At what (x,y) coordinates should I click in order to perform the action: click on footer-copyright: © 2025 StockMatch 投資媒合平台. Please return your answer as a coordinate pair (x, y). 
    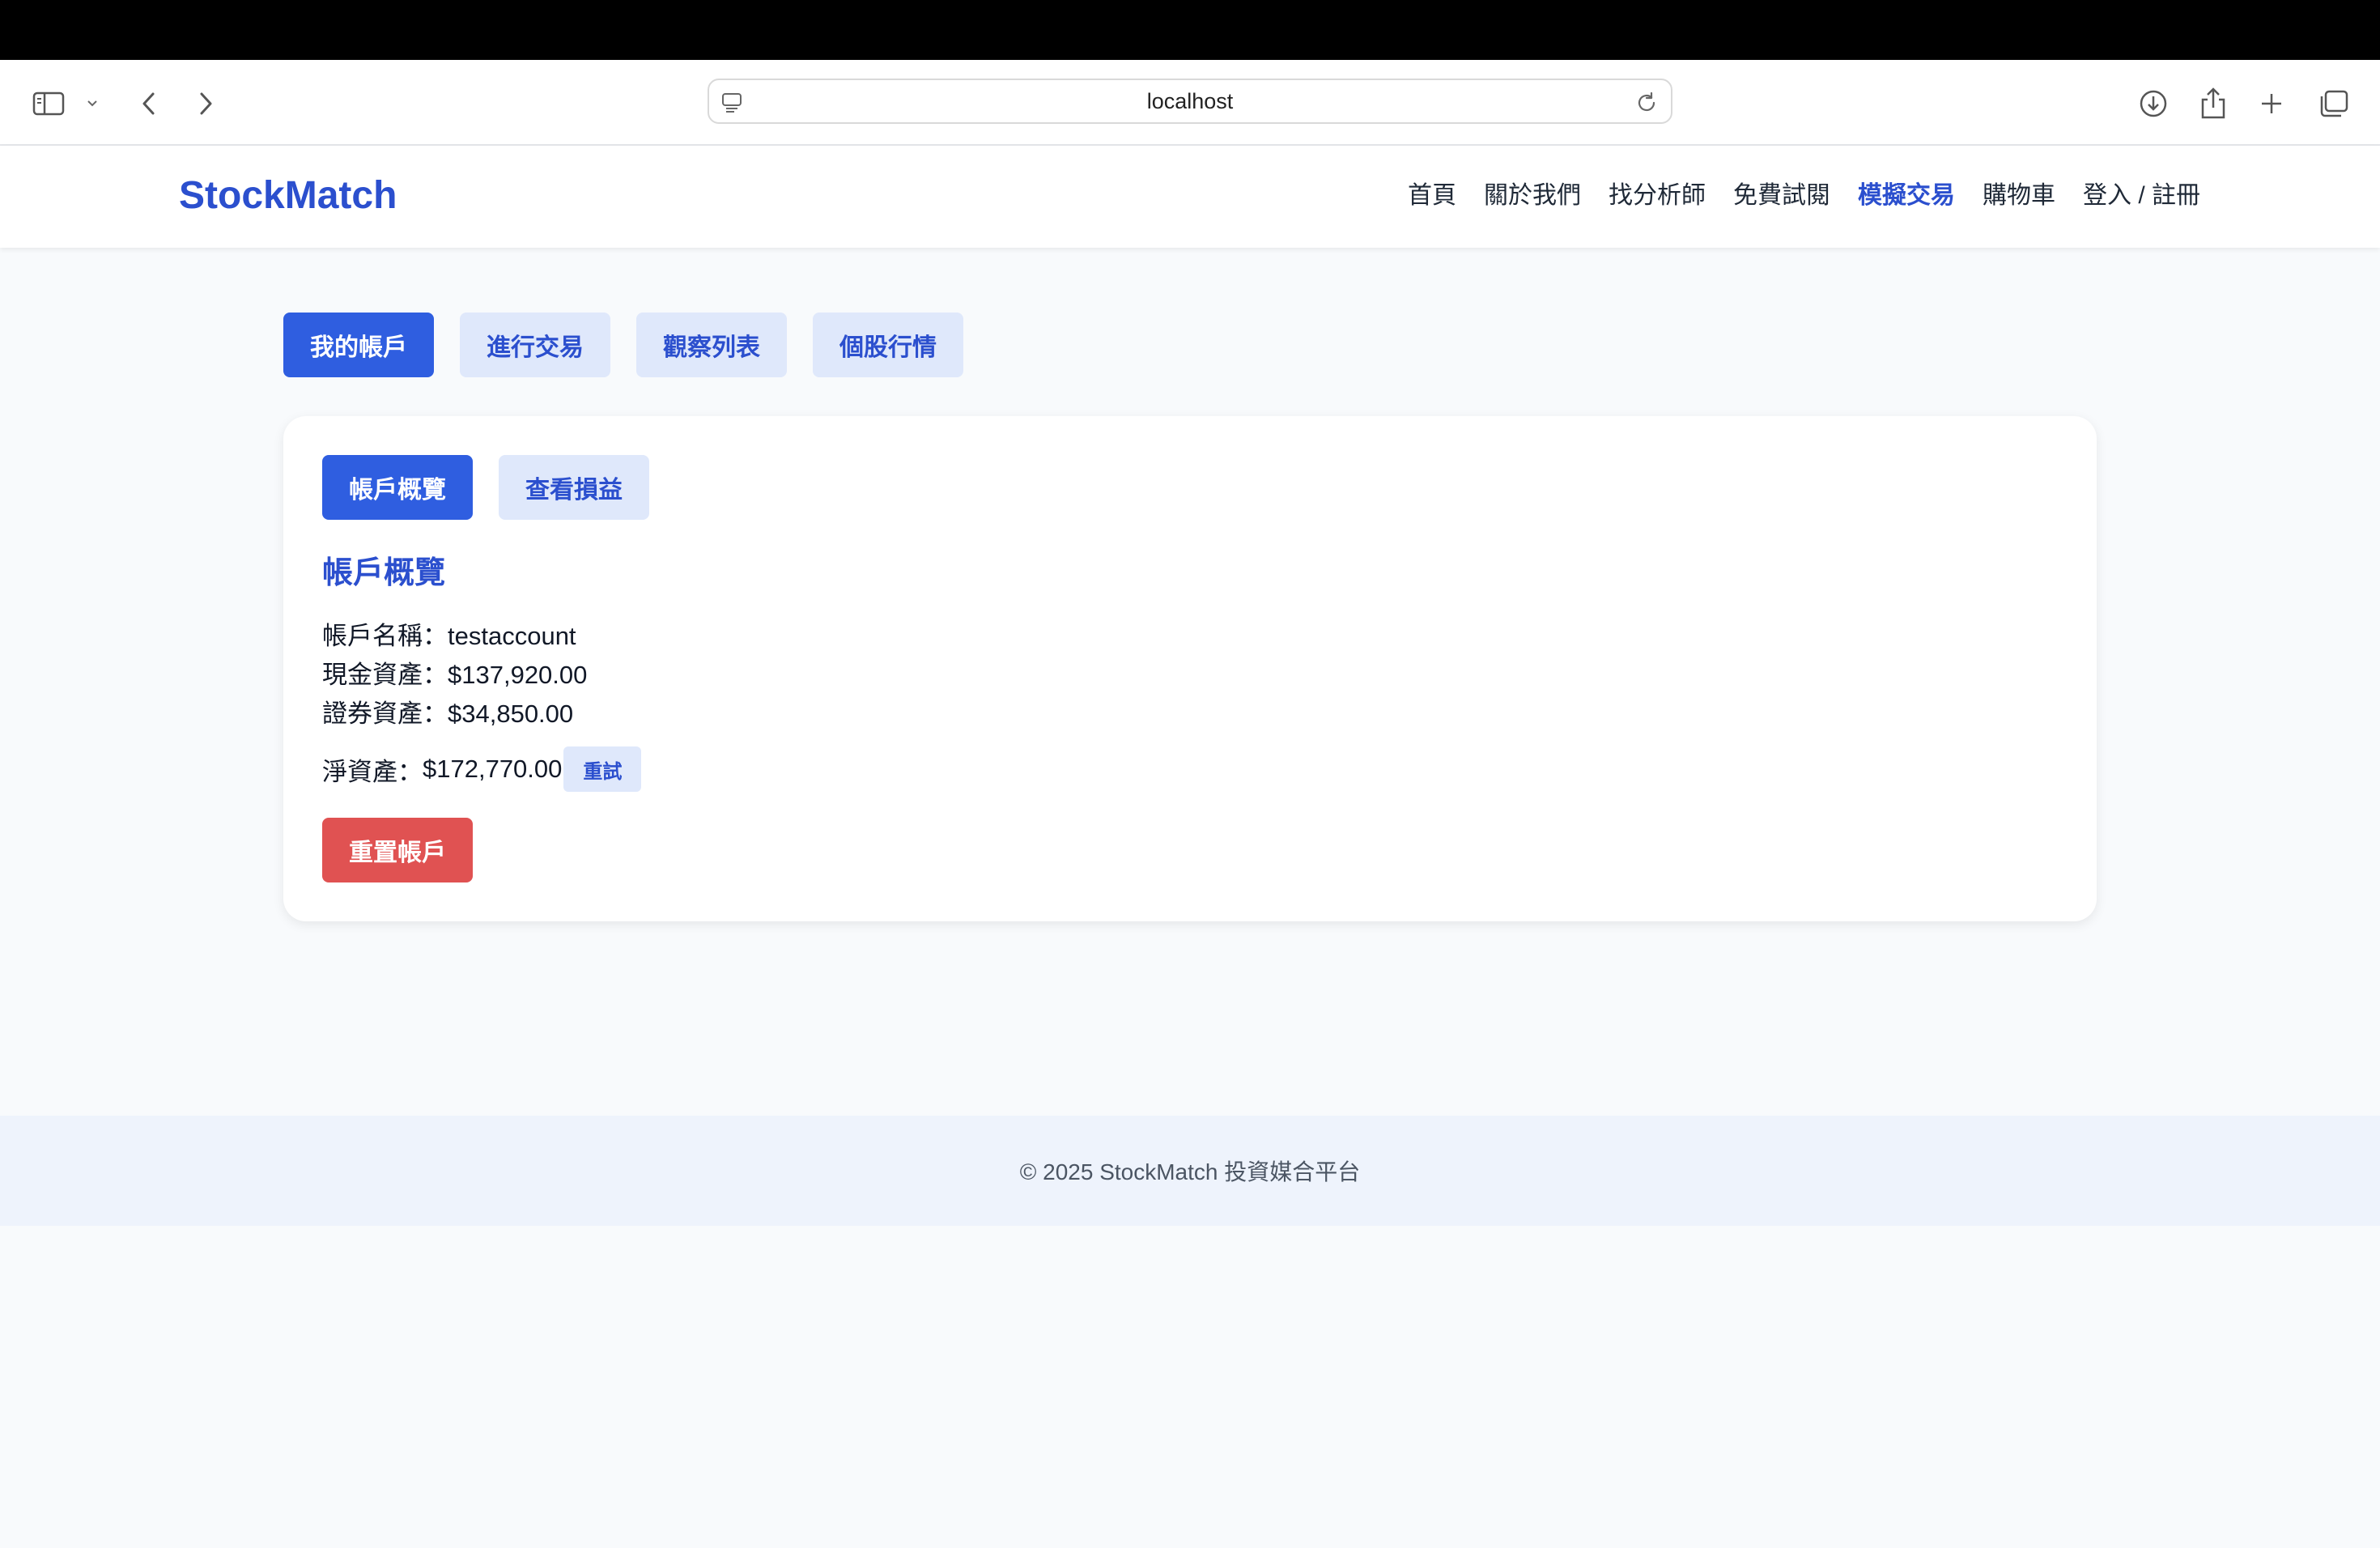
    Looking at the image, I should click on (1190, 1171).